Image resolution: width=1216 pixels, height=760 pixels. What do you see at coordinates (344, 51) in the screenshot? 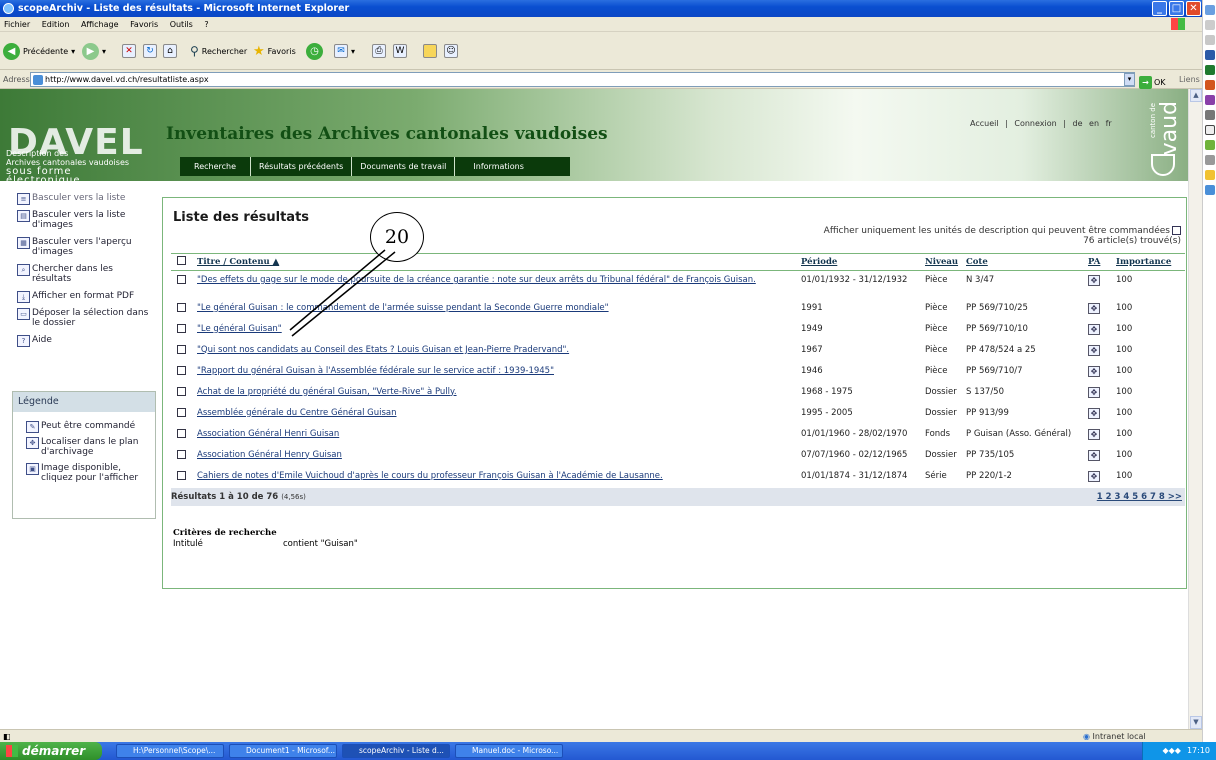
I see `mail-button: ✉ ▾` at bounding box center [344, 51].